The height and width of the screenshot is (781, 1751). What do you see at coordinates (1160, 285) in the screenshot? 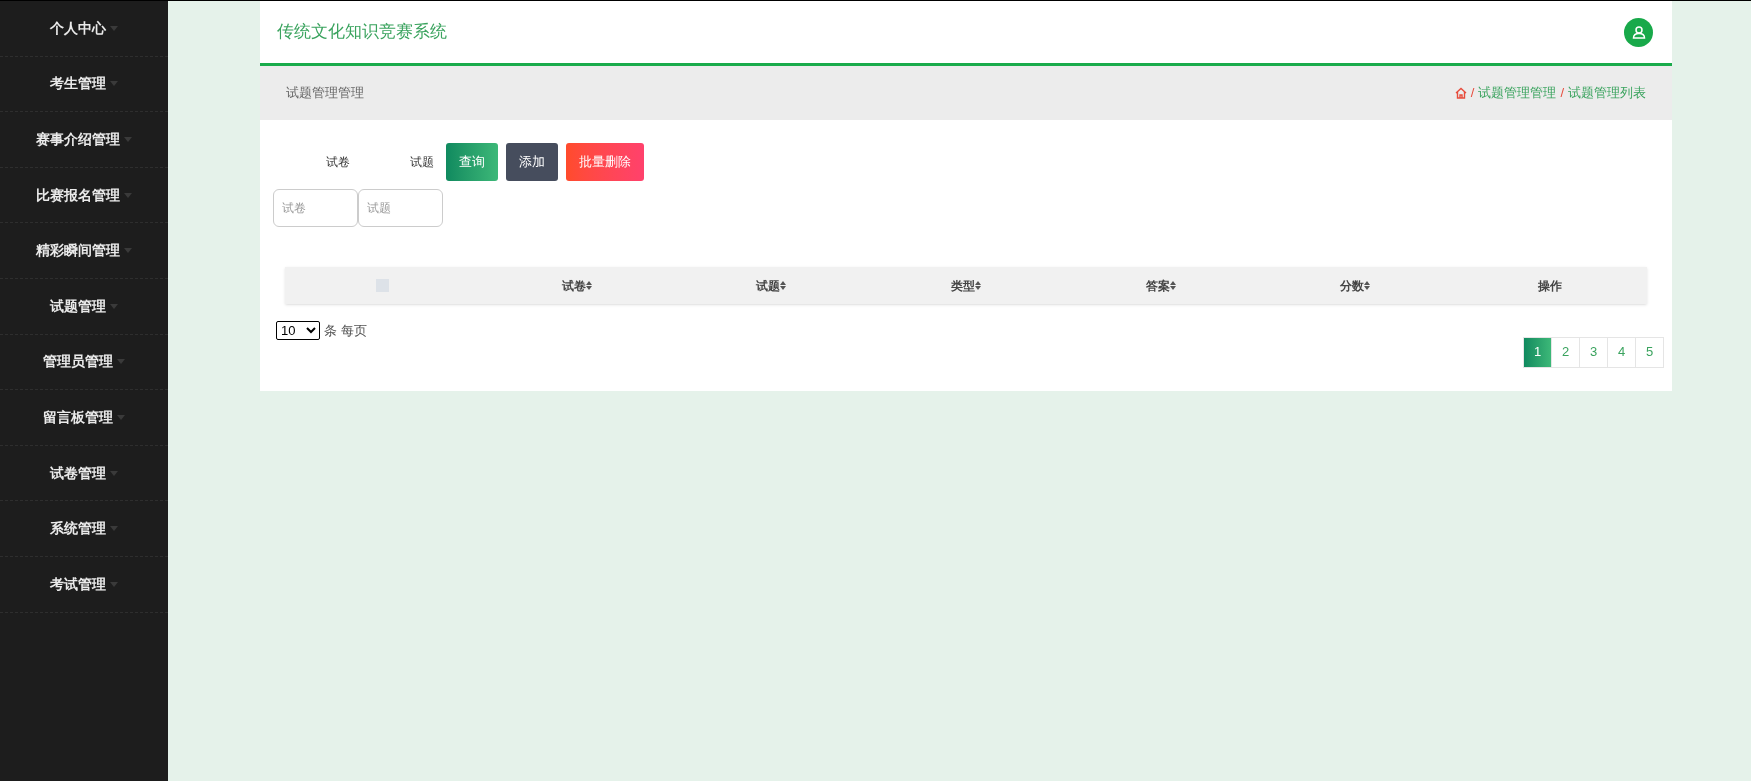
I see `column-header: 答案` at bounding box center [1160, 285].